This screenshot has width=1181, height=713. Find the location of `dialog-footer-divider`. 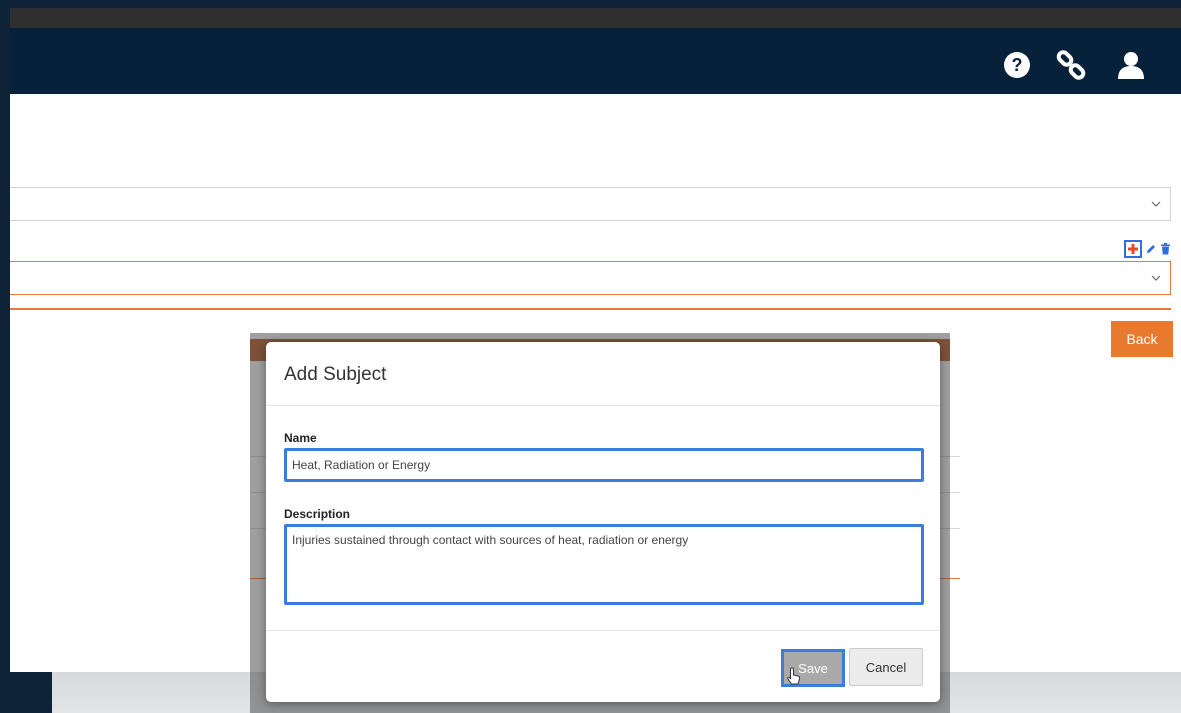

dialog-footer-divider is located at coordinates (603, 630).